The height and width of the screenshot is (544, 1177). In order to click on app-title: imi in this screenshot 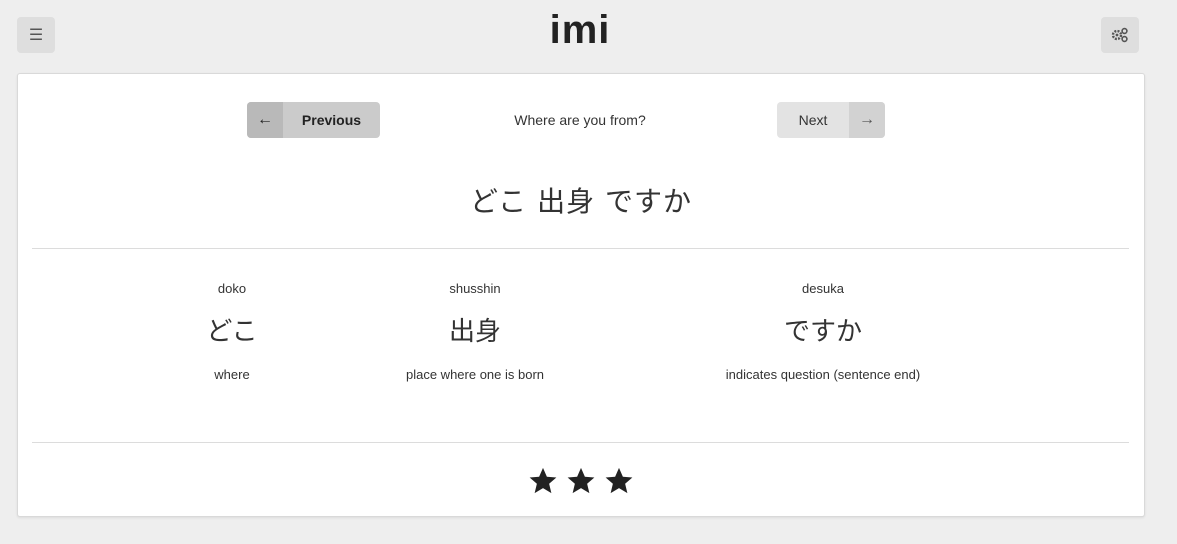, I will do `click(580, 30)`.